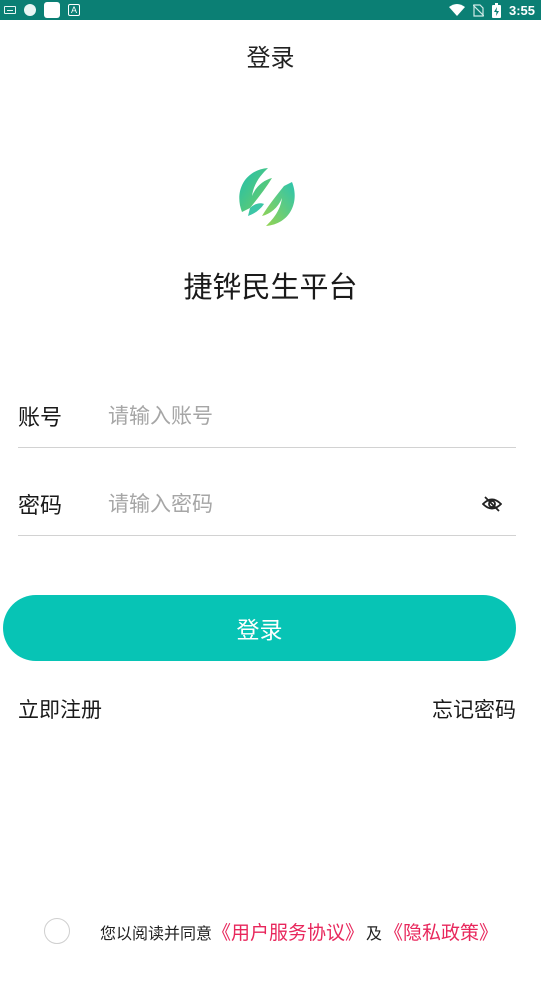 The image size is (541, 988). I want to click on password-input, so click(293, 503).